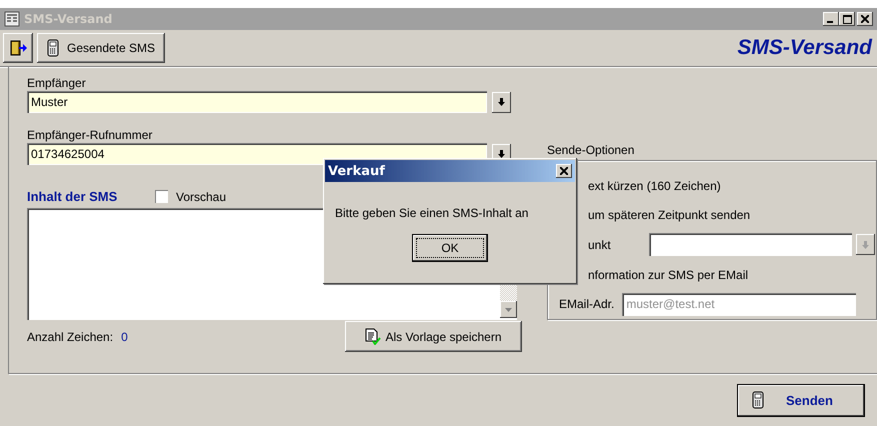 The height and width of the screenshot is (426, 877). Describe the element at coordinates (90, 135) in the screenshot. I see `field-label: Empfänger-Rufnummer` at that location.